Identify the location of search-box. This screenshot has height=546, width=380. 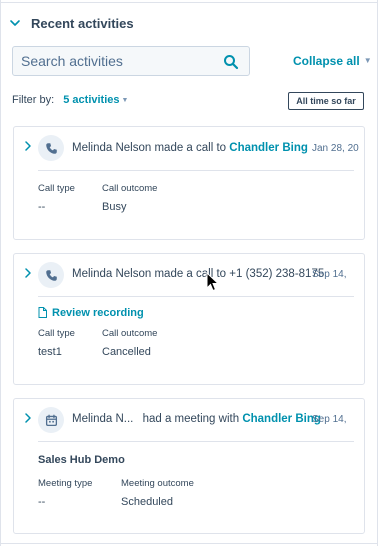
(131, 61).